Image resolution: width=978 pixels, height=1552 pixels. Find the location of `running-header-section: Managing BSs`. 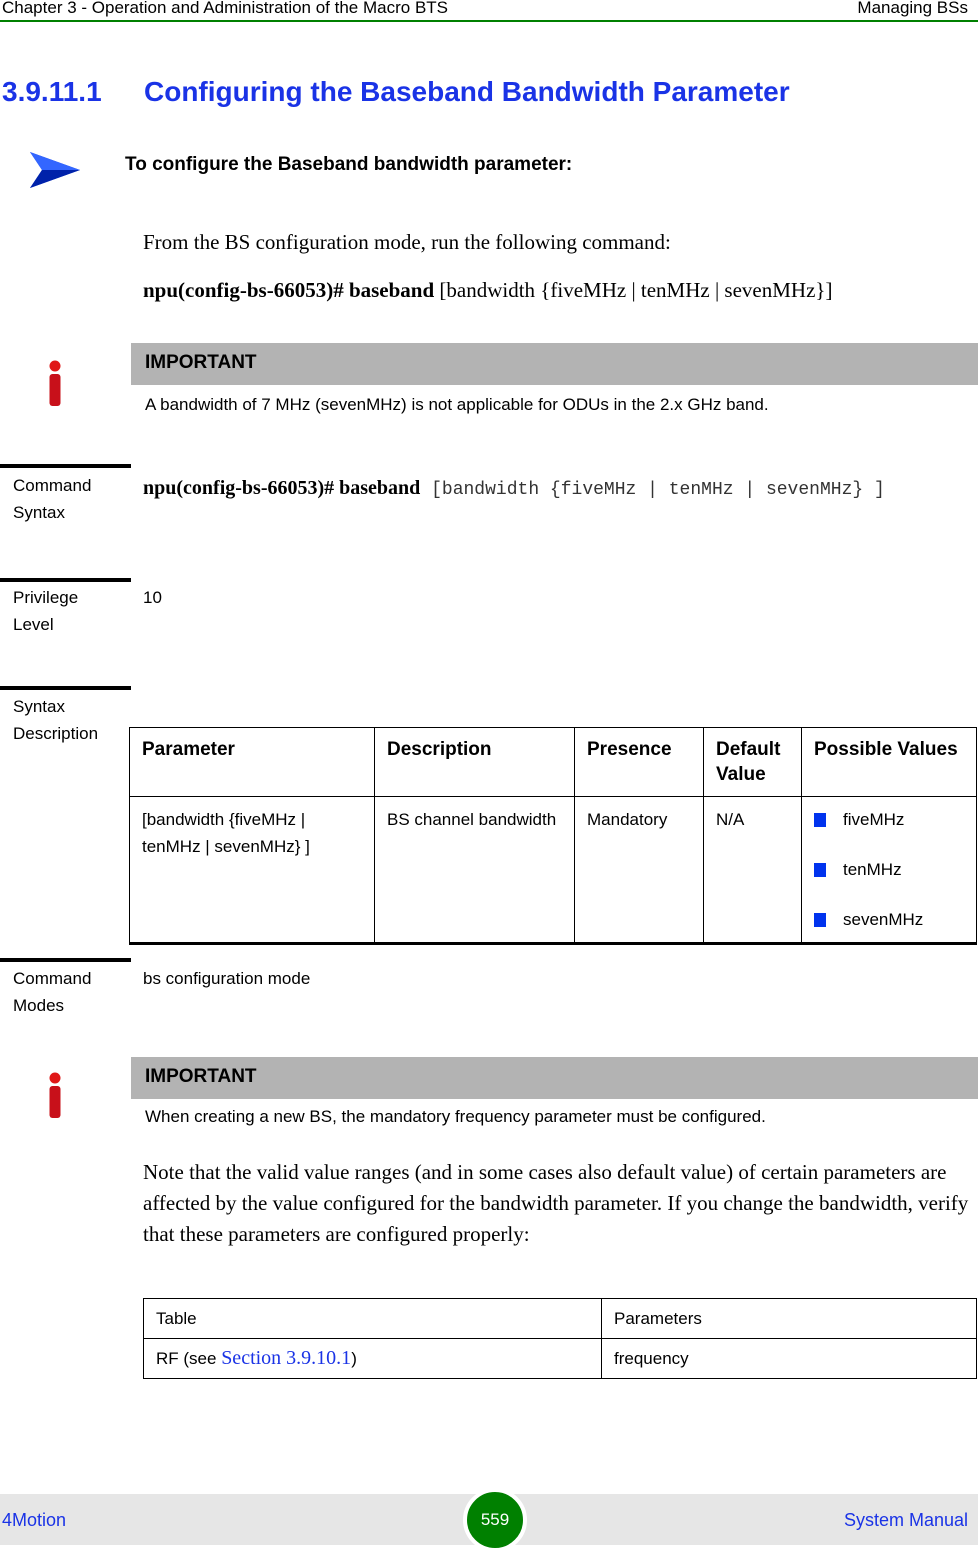

running-header-section: Managing BSs is located at coordinates (912, 8).